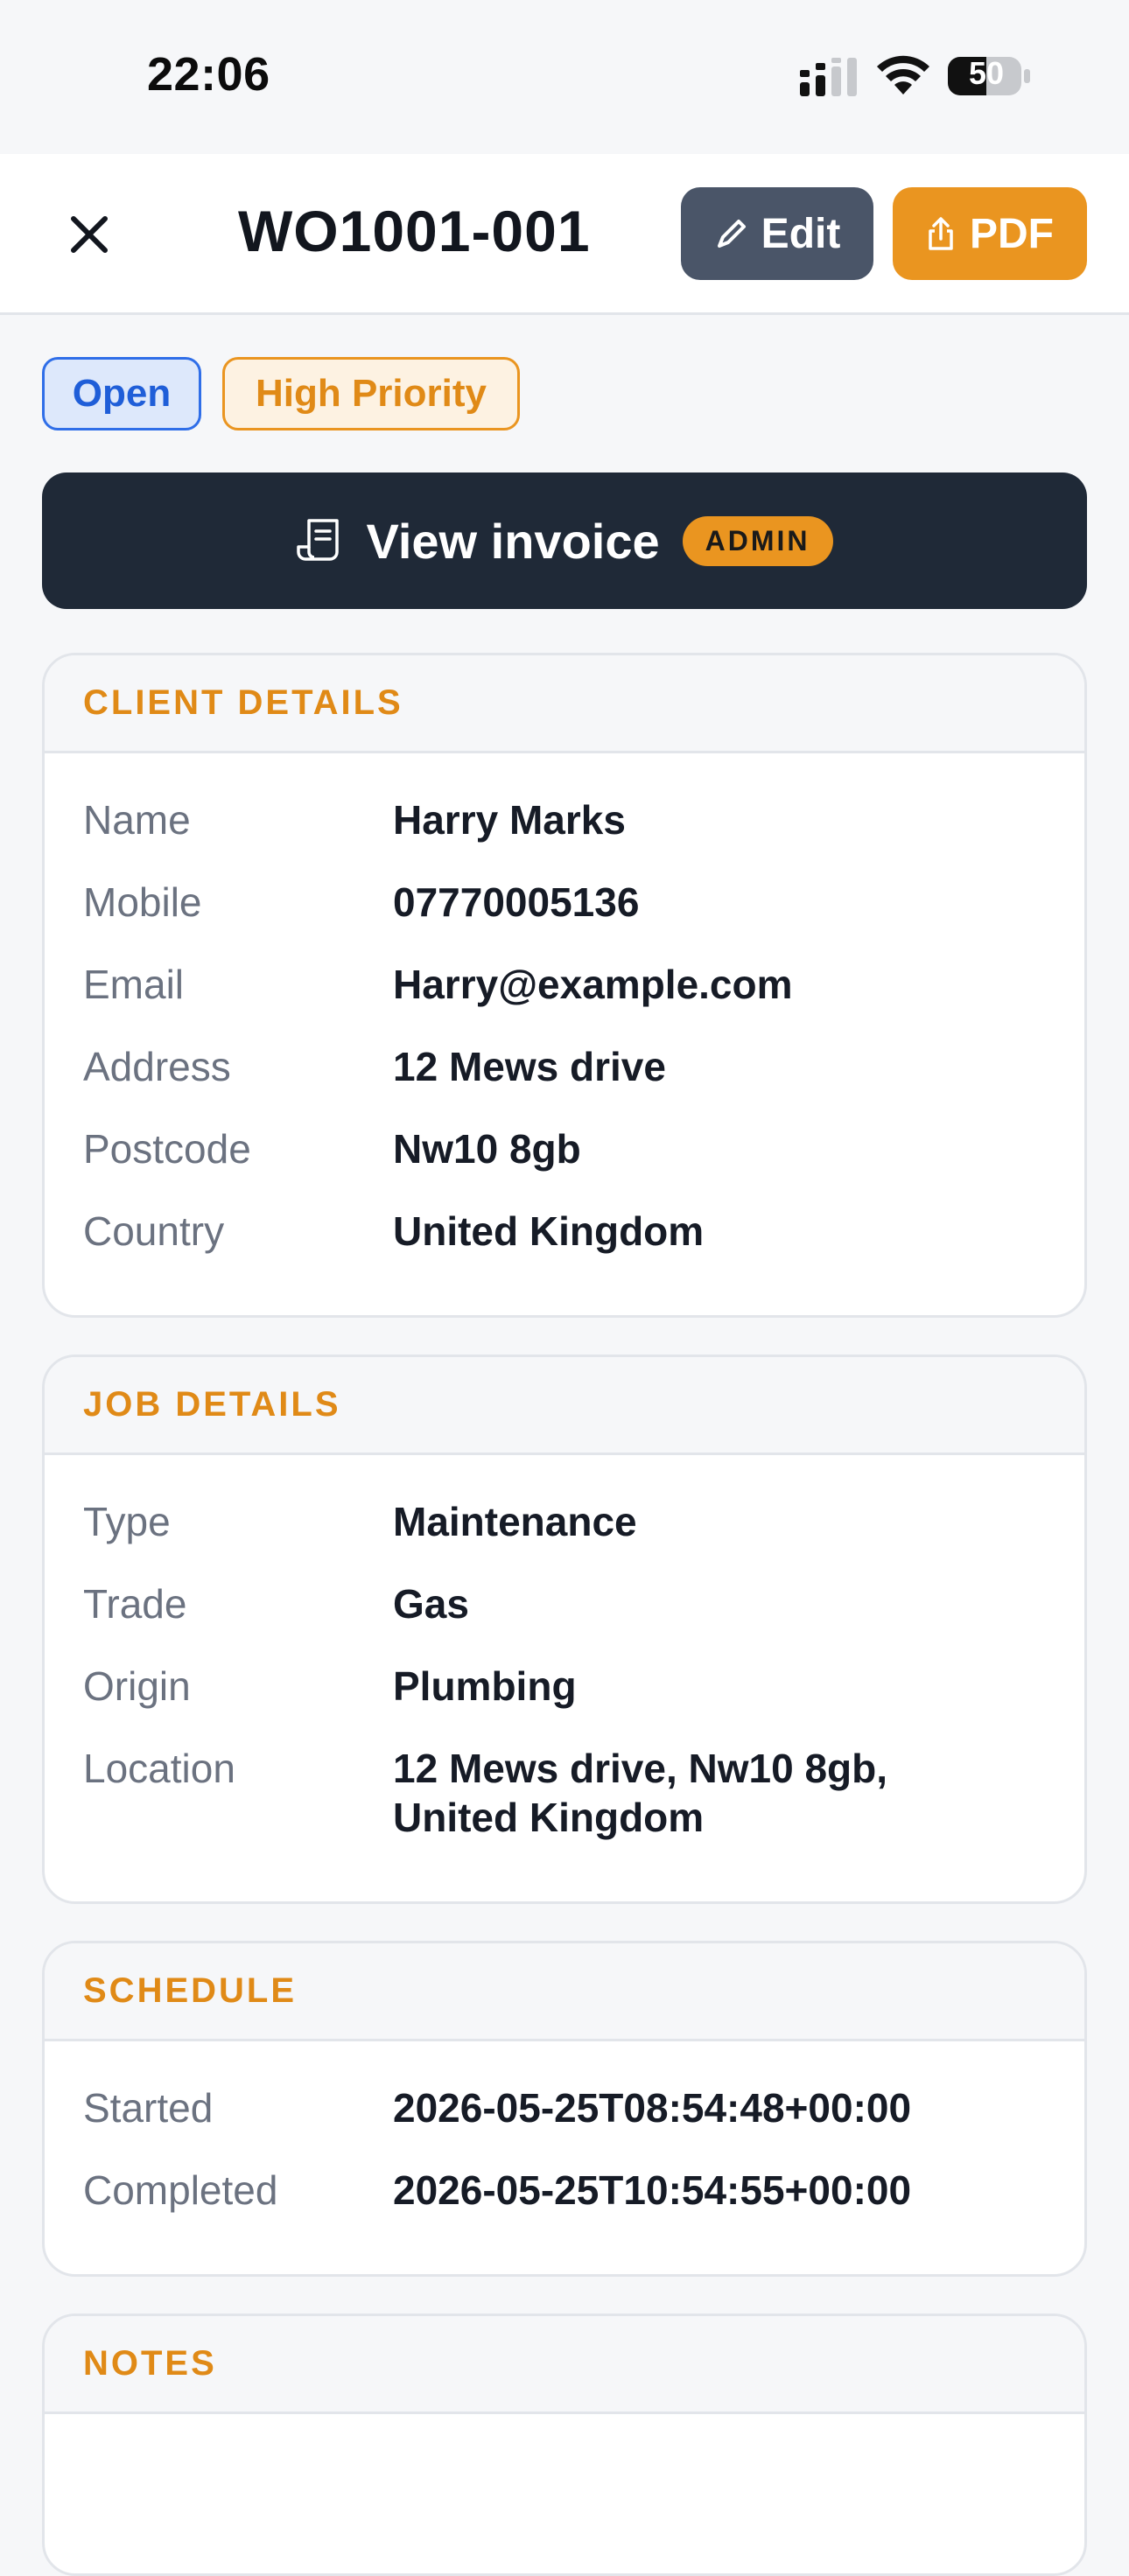  I want to click on status-badge: Open, so click(121, 393).